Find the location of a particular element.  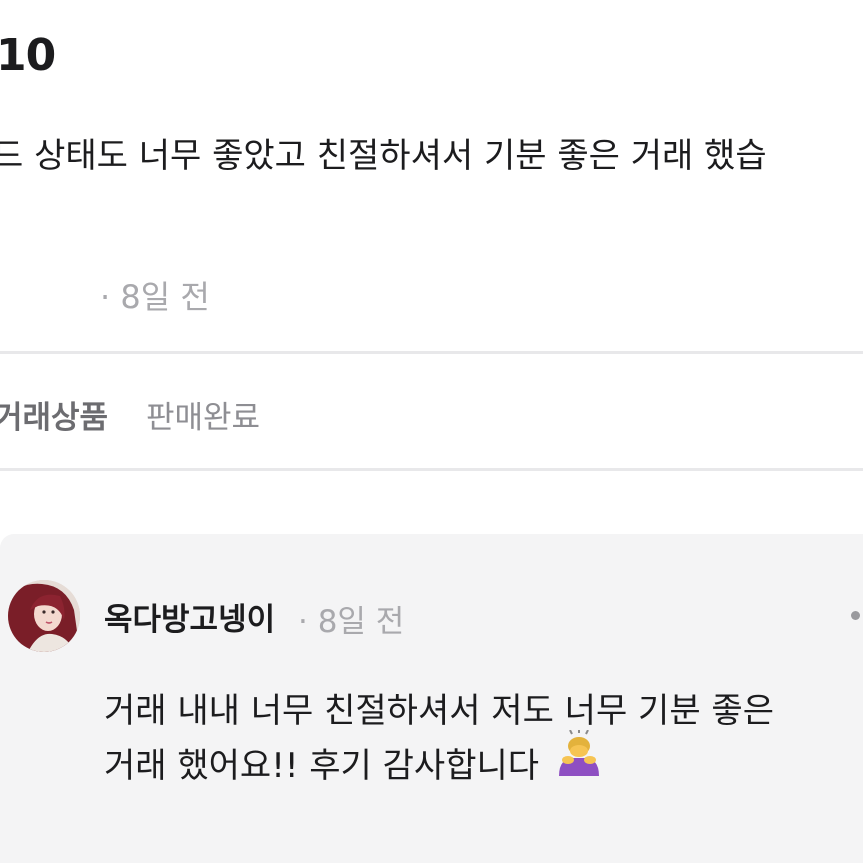

review-text: 드 상태도 너무 좋았고 친절하셔서 기분 좋은 거래 했습 is located at coordinates (383, 156).